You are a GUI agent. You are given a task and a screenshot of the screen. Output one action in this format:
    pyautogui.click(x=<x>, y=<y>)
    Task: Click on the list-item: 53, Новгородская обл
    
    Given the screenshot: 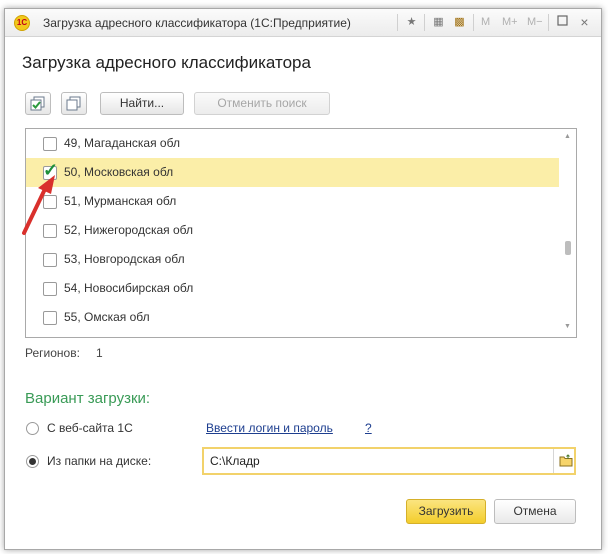 What is the action you would take?
    pyautogui.click(x=292, y=259)
    